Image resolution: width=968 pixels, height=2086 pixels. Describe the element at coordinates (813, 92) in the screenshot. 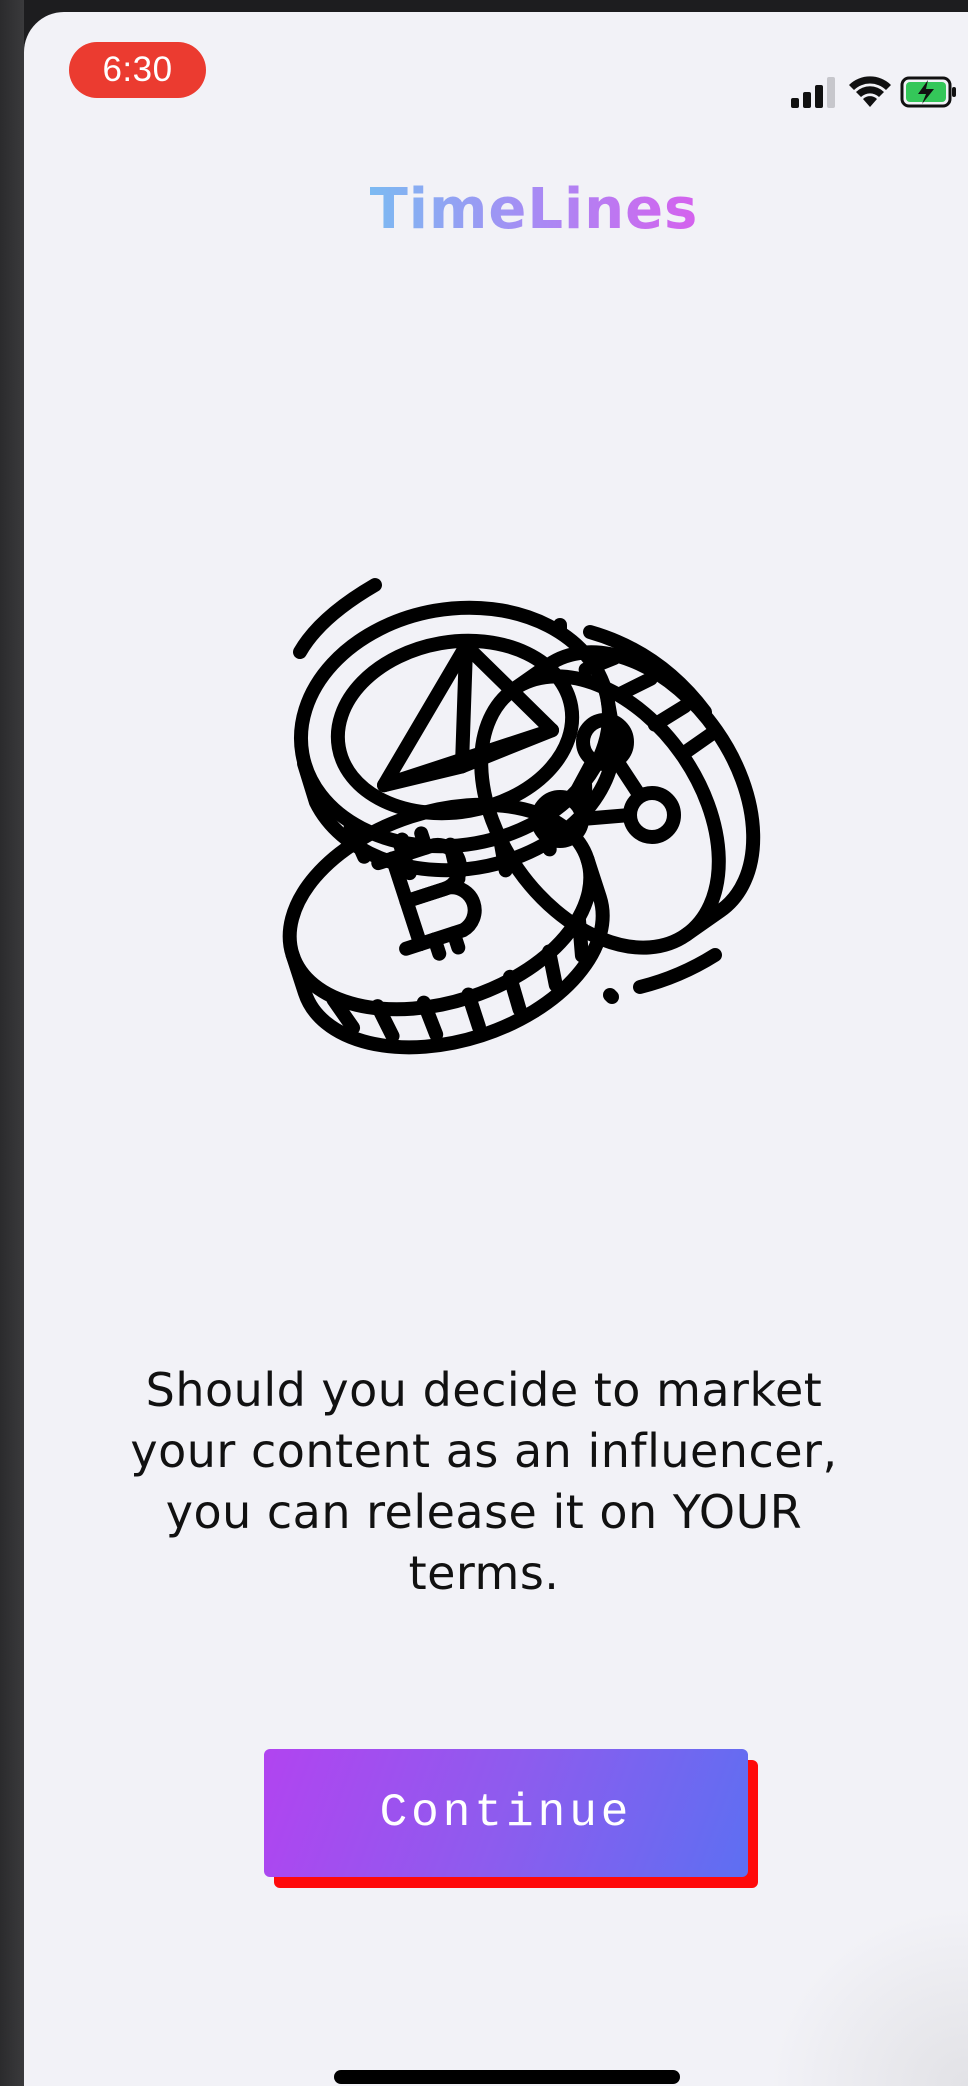

I see `signal-icon` at that location.